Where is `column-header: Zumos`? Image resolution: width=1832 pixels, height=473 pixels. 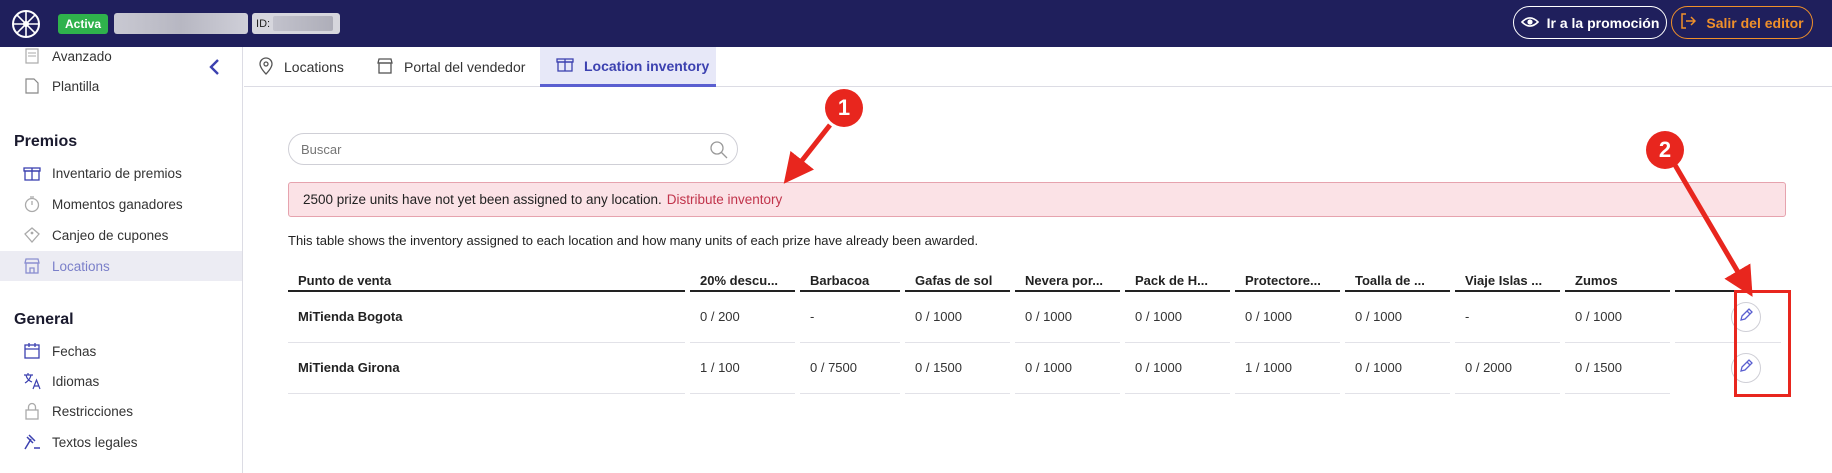
column-header: Zumos is located at coordinates (1617, 281).